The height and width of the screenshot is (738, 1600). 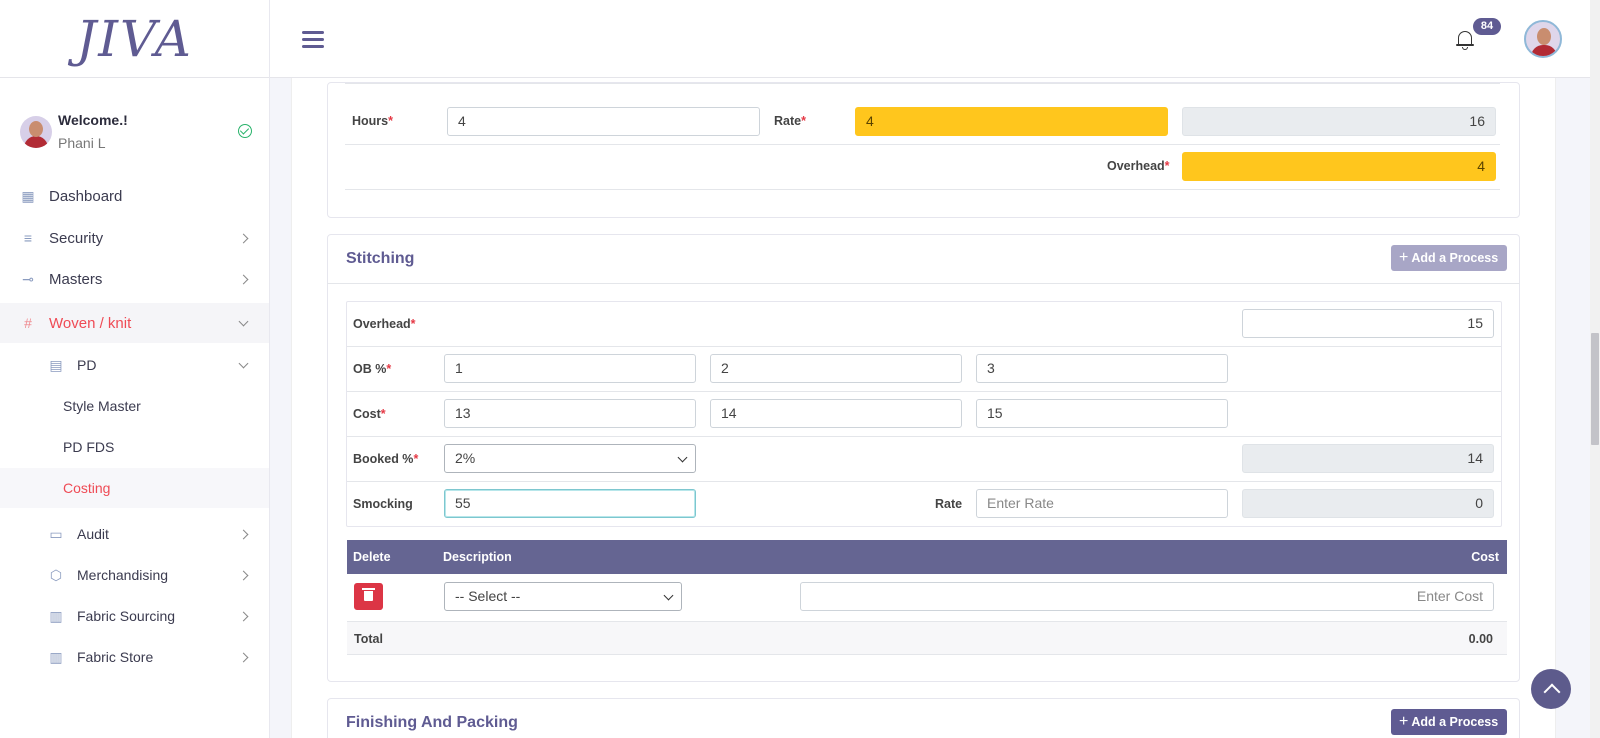 What do you see at coordinates (134, 488) in the screenshot?
I see `sidebar-item-costing: Costing` at bounding box center [134, 488].